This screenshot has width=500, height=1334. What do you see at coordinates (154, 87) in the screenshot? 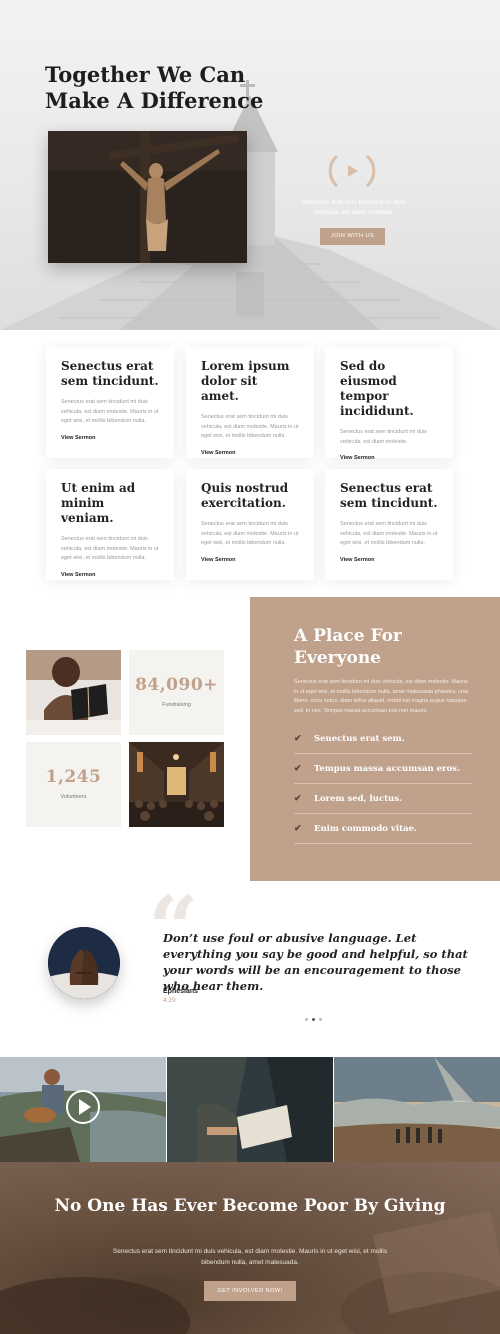
I see `hero-title: Together We Can Make A Difference` at bounding box center [154, 87].